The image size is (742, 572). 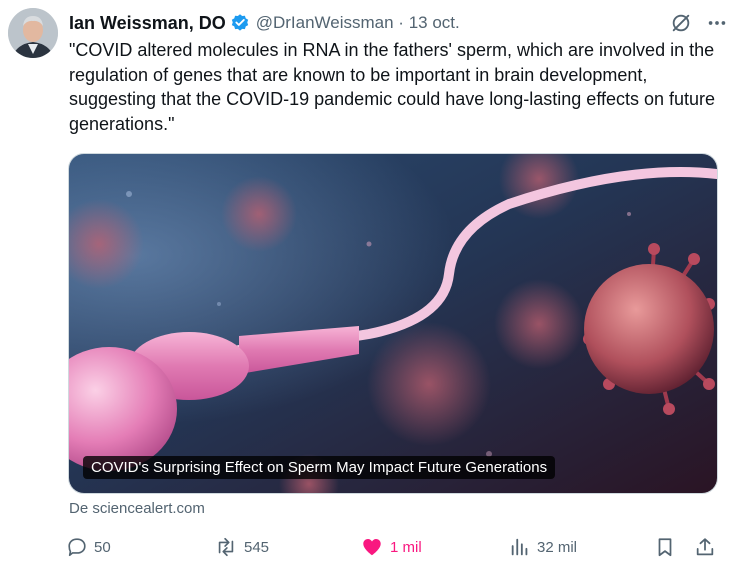 What do you see at coordinates (241, 547) in the screenshot?
I see `repost-button: 545` at bounding box center [241, 547].